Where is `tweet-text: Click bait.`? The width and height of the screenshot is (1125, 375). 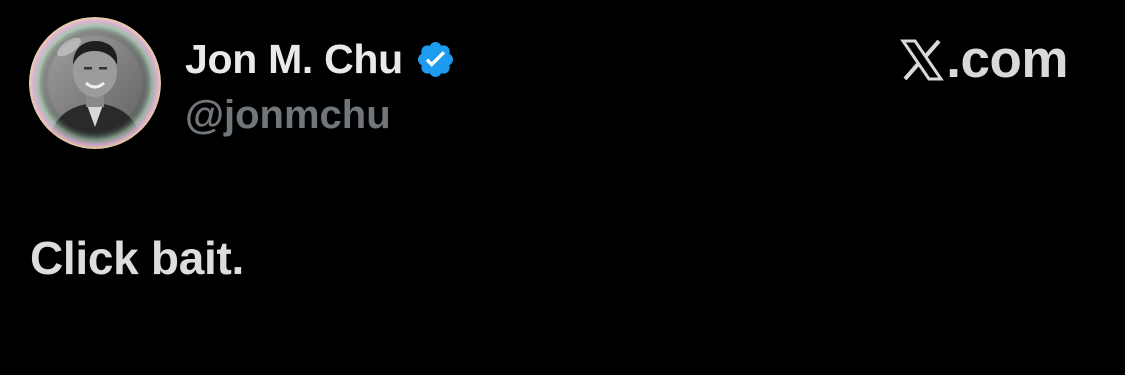 tweet-text: Click bait. is located at coordinates (137, 258).